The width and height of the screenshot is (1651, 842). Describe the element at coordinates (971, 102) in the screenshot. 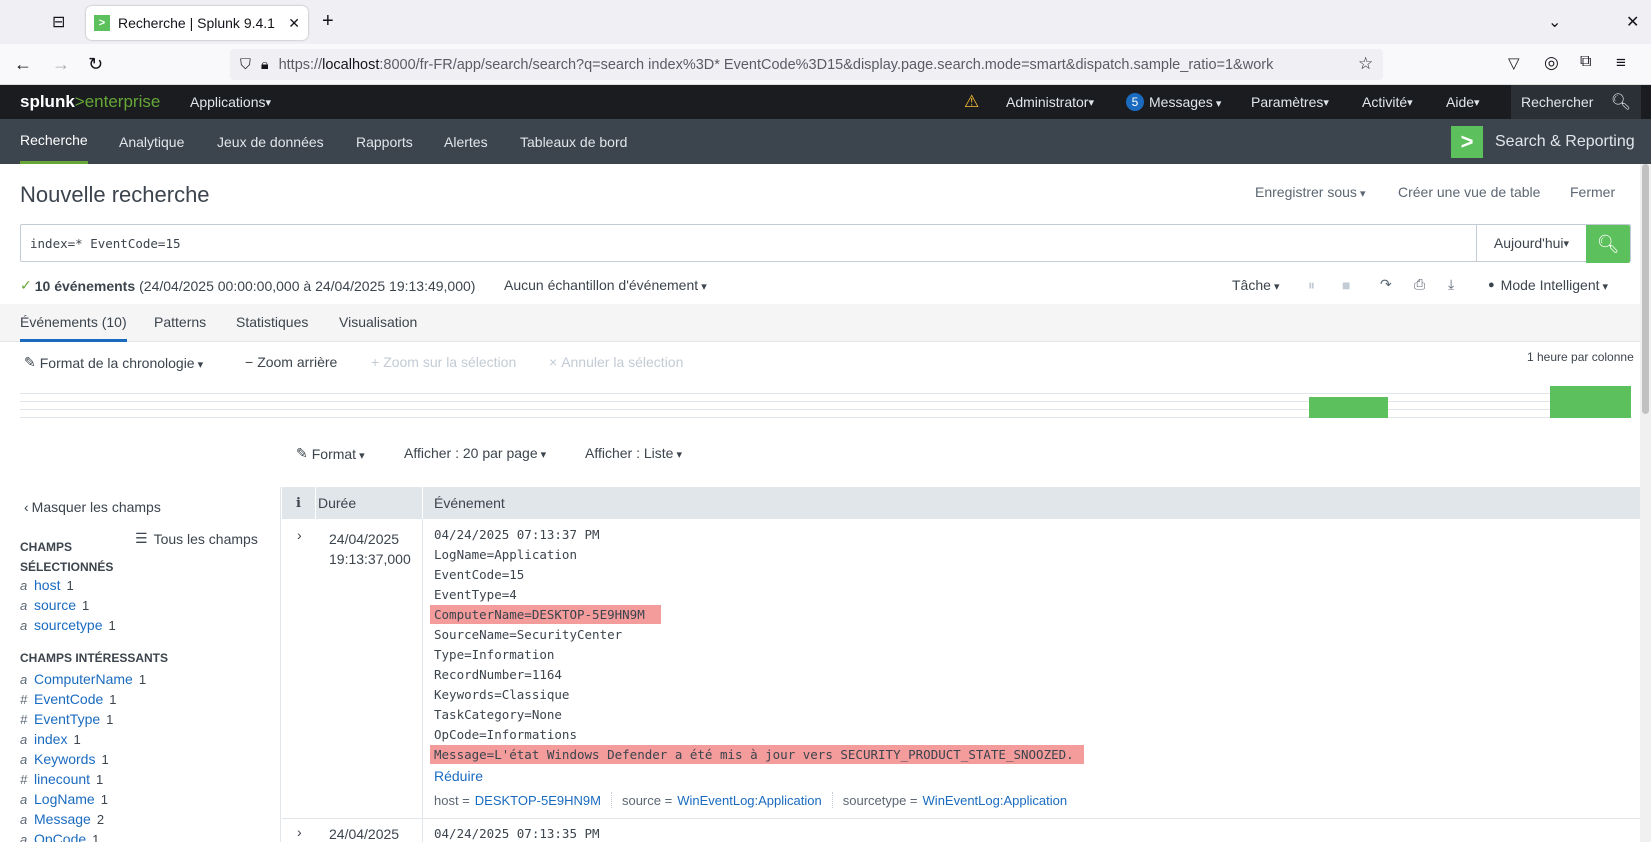

I see `warning-icon: ⚠` at that location.